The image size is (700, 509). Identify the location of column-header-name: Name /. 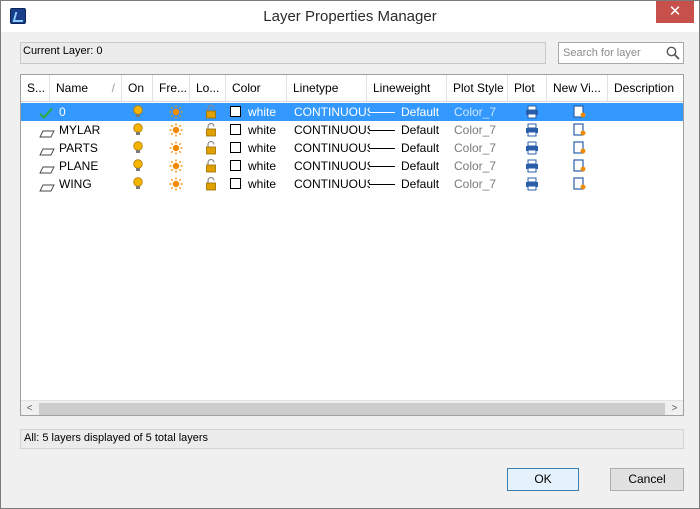
(86, 88).